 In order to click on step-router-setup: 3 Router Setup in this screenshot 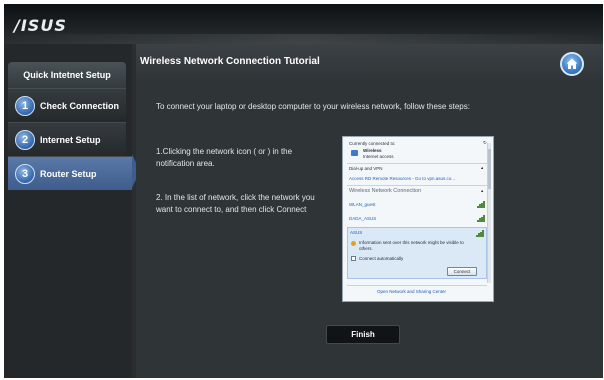, I will do `click(70, 173)`.